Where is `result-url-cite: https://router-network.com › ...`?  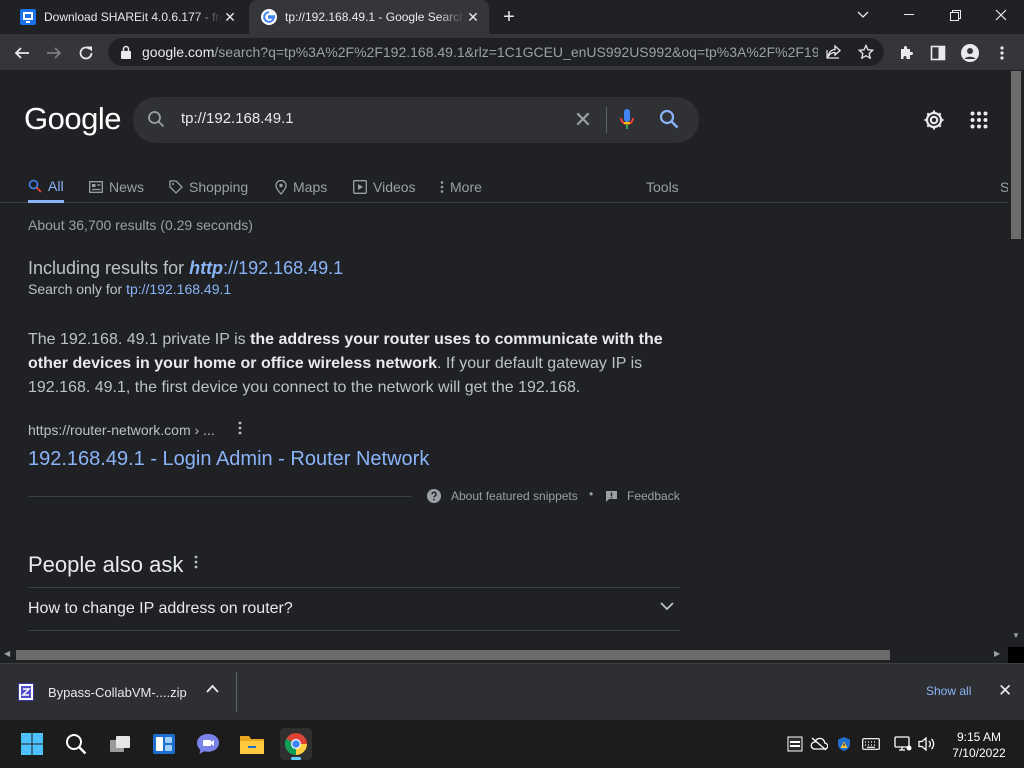 result-url-cite: https://router-network.com › ... is located at coordinates (121, 430).